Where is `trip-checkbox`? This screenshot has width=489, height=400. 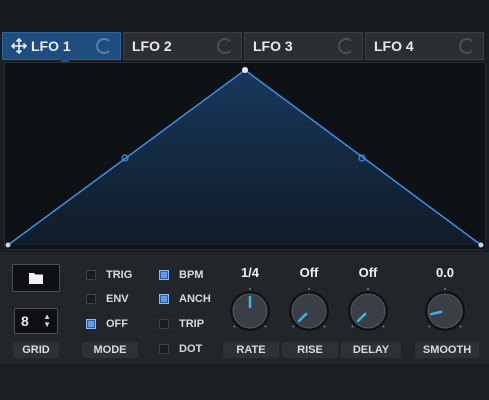
trip-checkbox is located at coordinates (164, 324).